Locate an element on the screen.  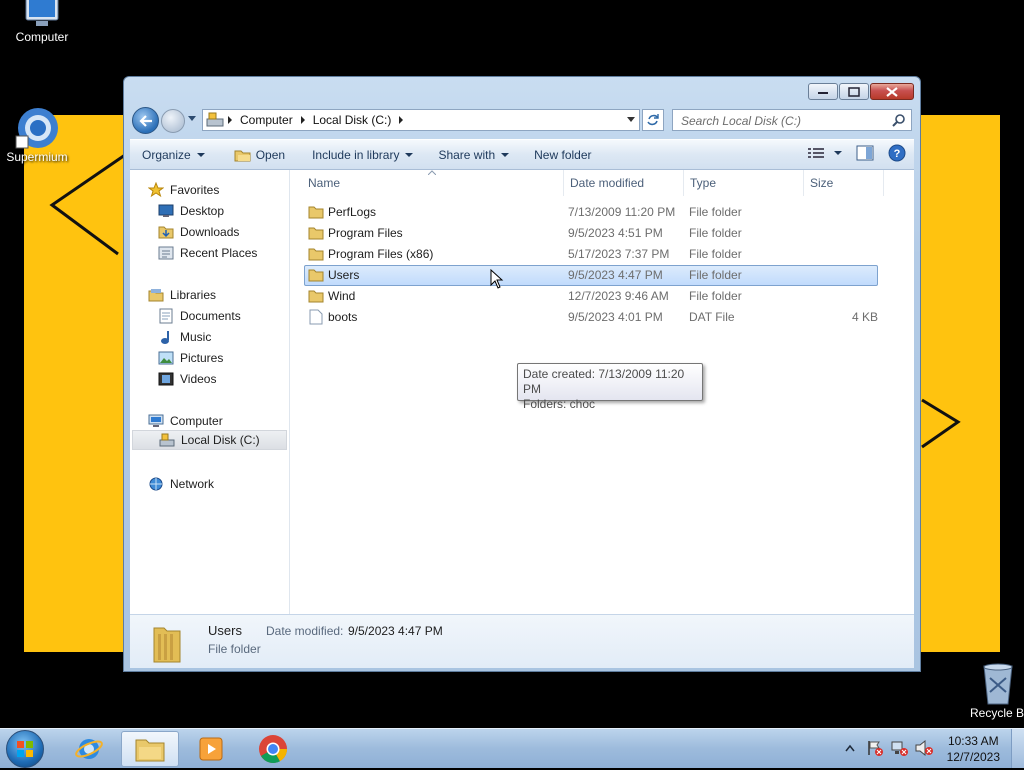
nav-network: Network is located at coordinates (181, 484).